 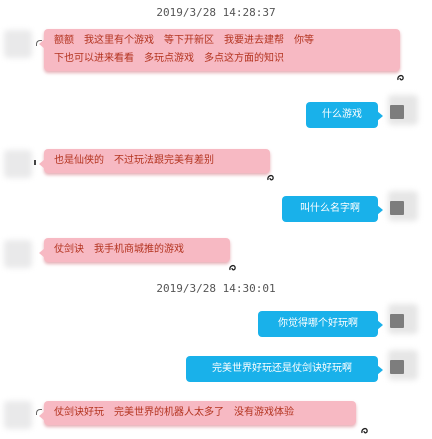 What do you see at coordinates (35, 162) in the screenshot?
I see `tick-icon` at bounding box center [35, 162].